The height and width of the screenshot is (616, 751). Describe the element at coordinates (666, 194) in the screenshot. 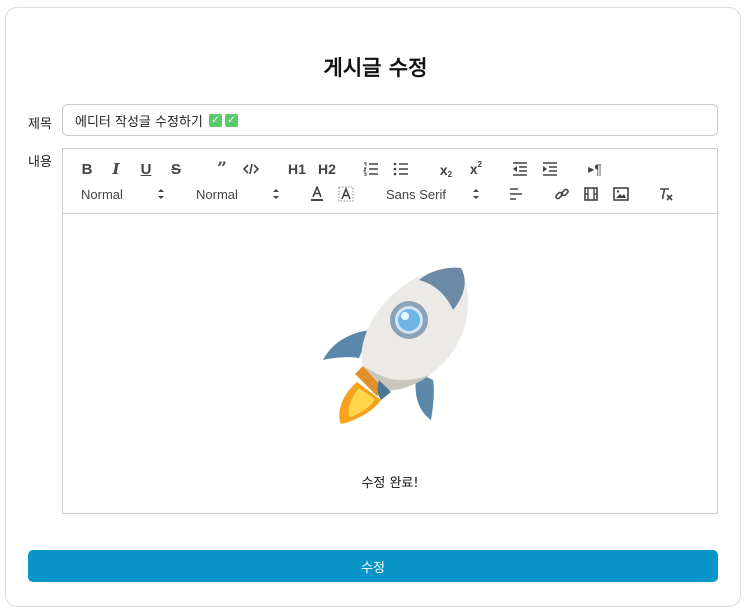

I see `clear-format-icon` at that location.